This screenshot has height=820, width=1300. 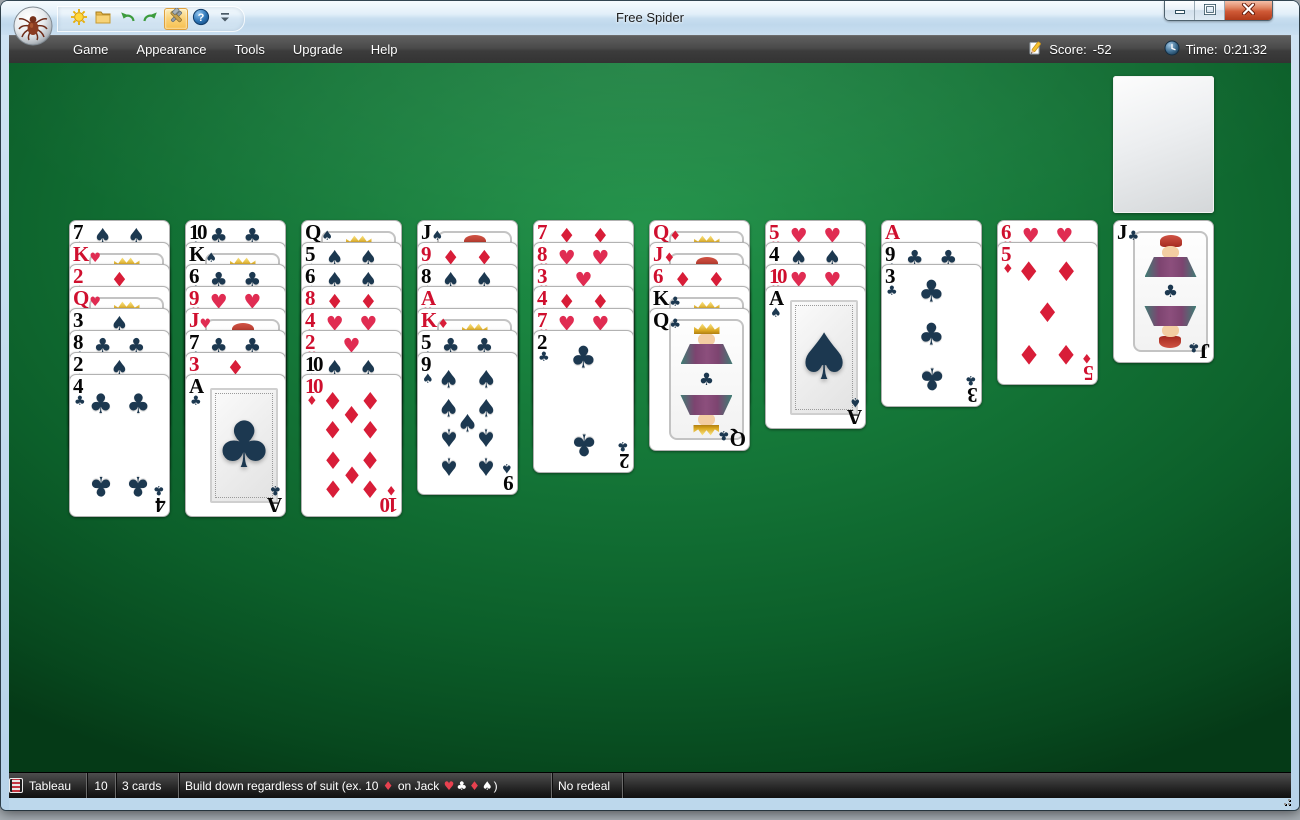 I want to click on card-index: 5 ♦, so click(x=1007, y=259).